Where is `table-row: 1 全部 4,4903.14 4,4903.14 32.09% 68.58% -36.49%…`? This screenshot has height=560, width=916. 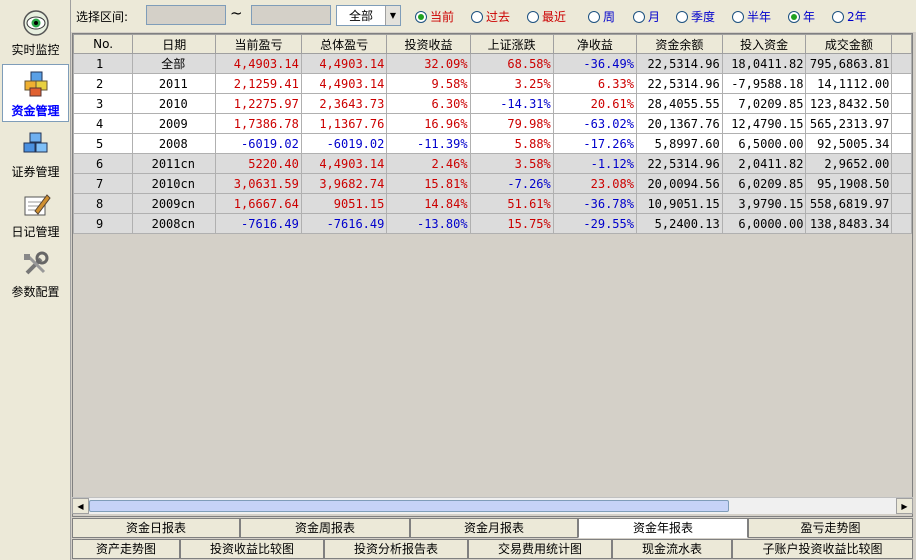
table-row: 1 全部 4,4903.14 4,4903.14 32.09% 68.58% -36.49%… is located at coordinates (492, 63).